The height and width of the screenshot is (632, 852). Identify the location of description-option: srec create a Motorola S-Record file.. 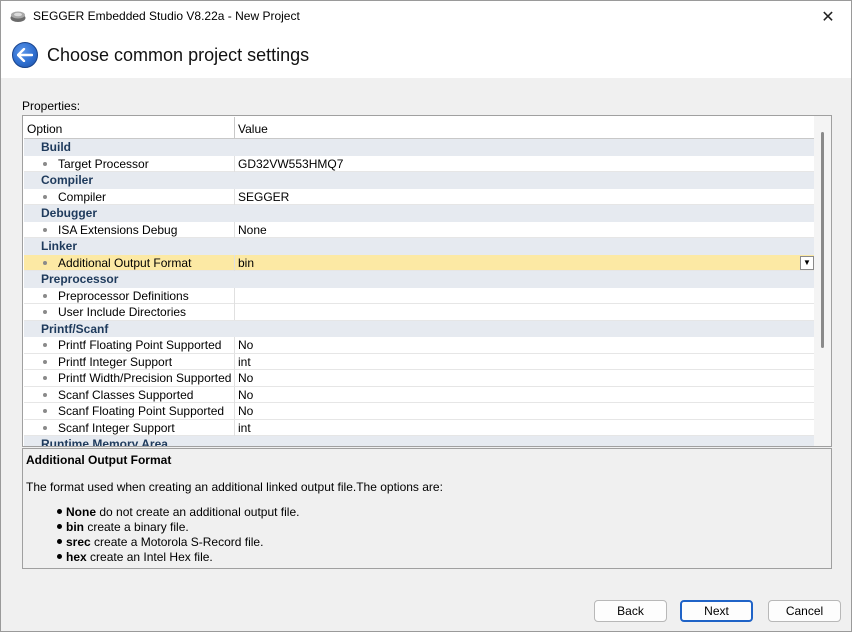
(178, 542).